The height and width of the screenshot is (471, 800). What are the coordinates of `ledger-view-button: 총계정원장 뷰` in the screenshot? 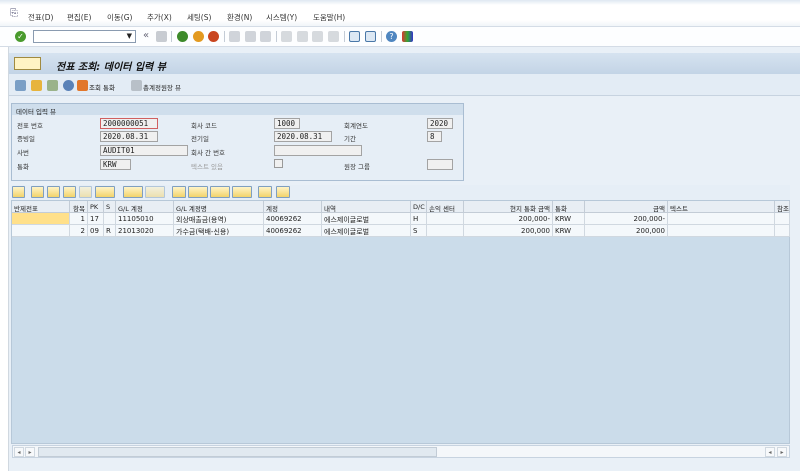 It's located at (162, 87).